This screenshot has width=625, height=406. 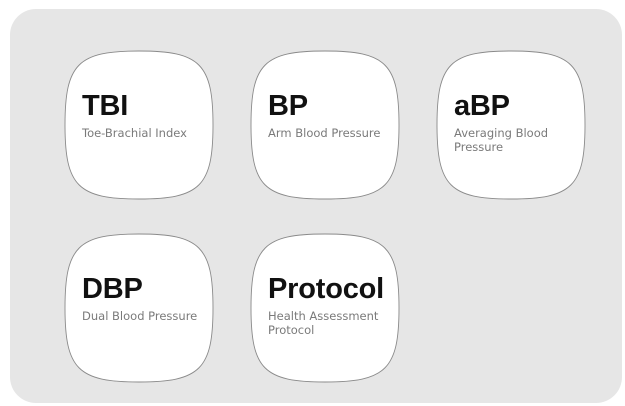 I want to click on tile-description: Health Assessment Protocol, so click(x=323, y=323).